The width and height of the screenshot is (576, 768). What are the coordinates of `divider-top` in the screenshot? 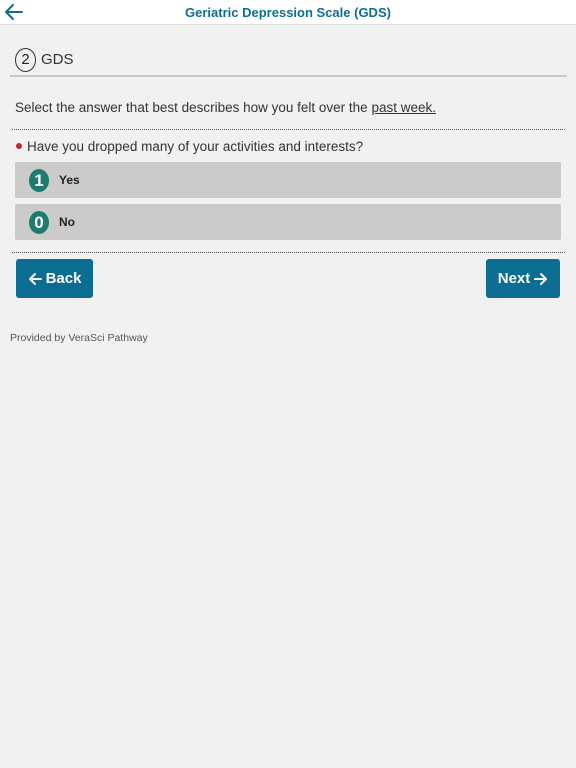 It's located at (288, 129).